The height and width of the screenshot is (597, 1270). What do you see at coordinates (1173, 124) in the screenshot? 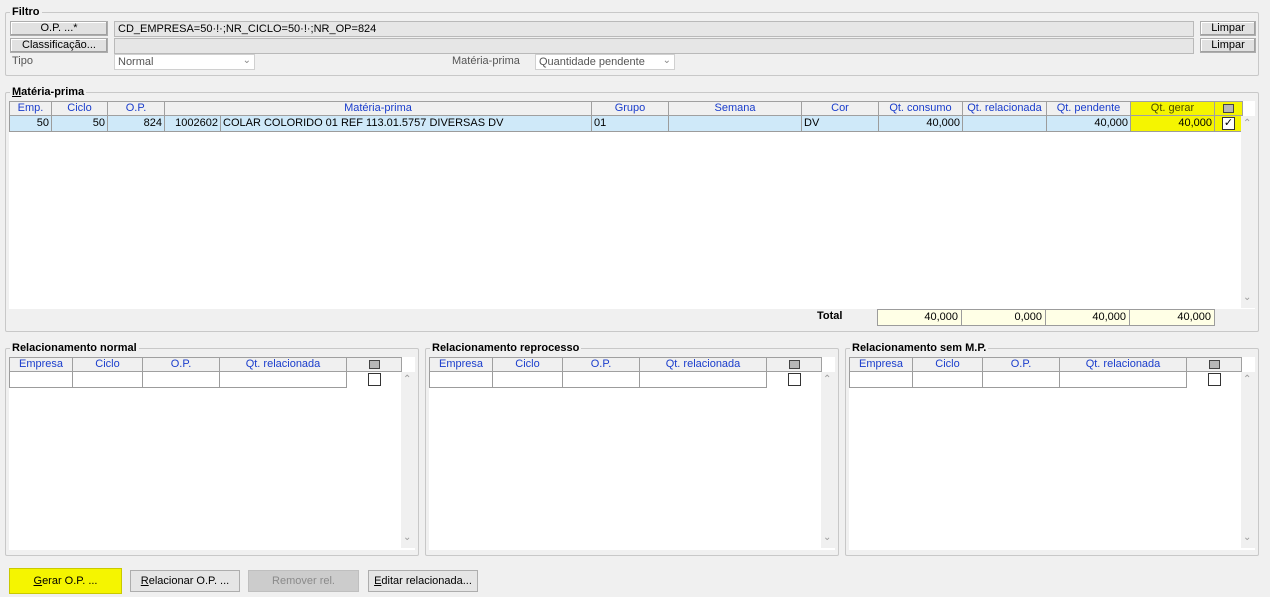
I see `cell-qt-gerar: 40,000` at bounding box center [1173, 124].